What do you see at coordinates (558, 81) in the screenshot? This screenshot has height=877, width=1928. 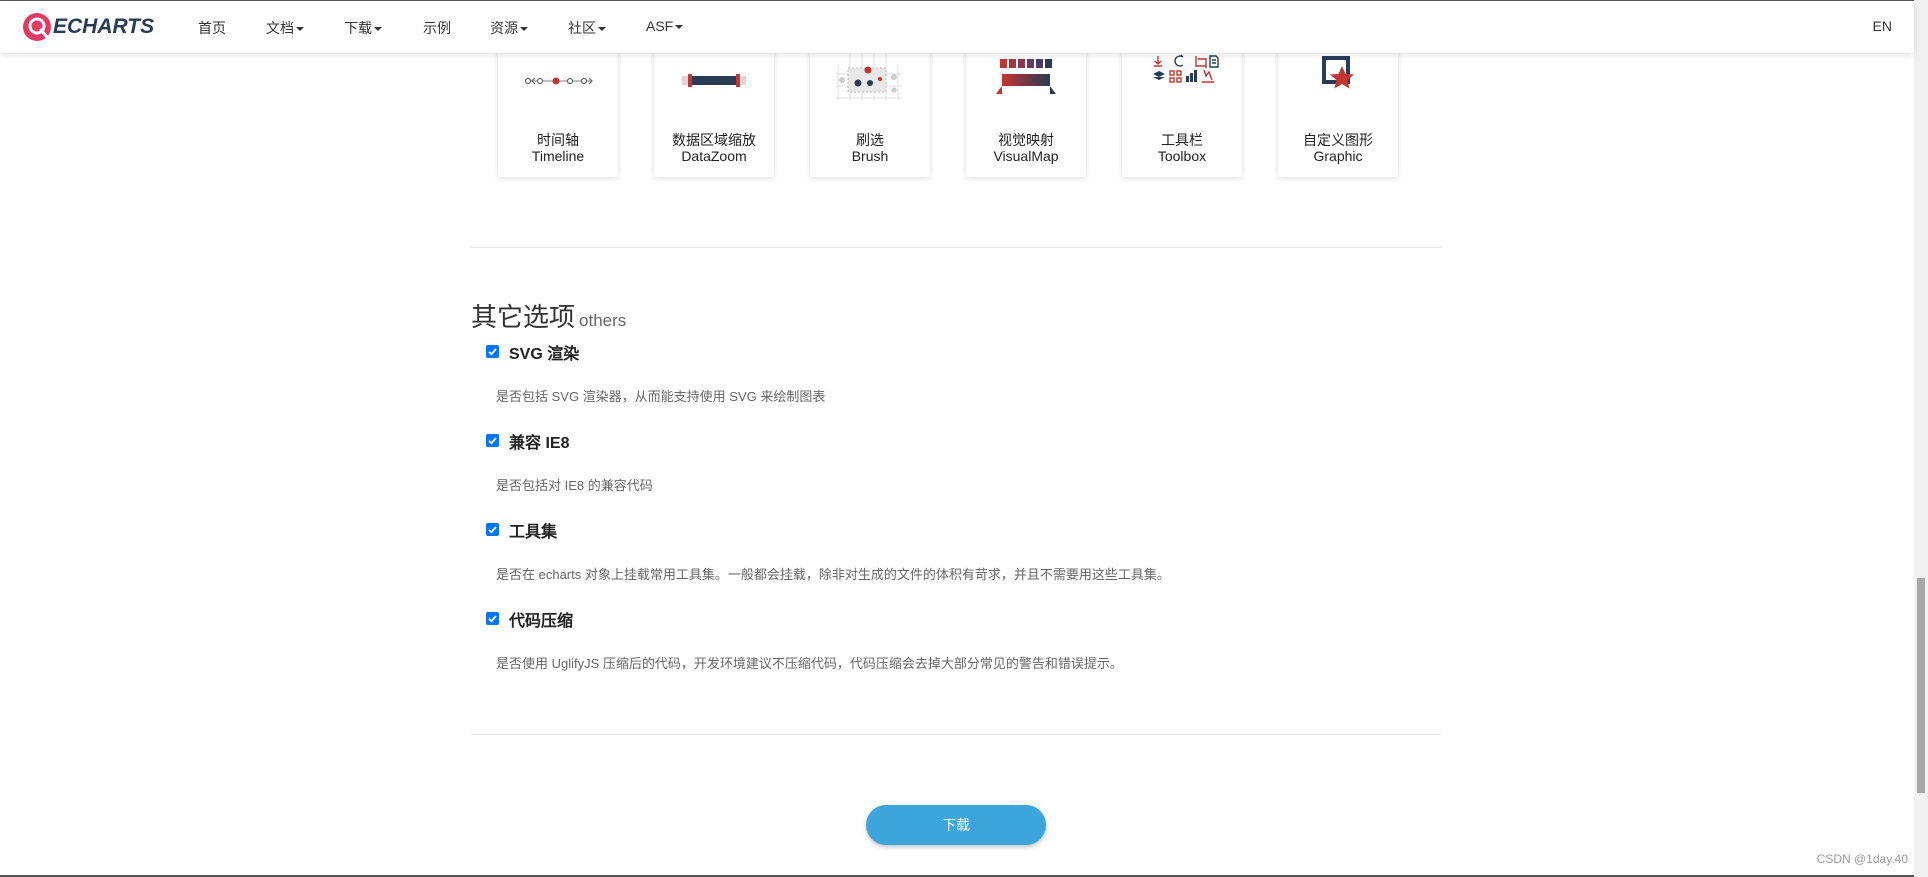 I see `timeline-icon` at bounding box center [558, 81].